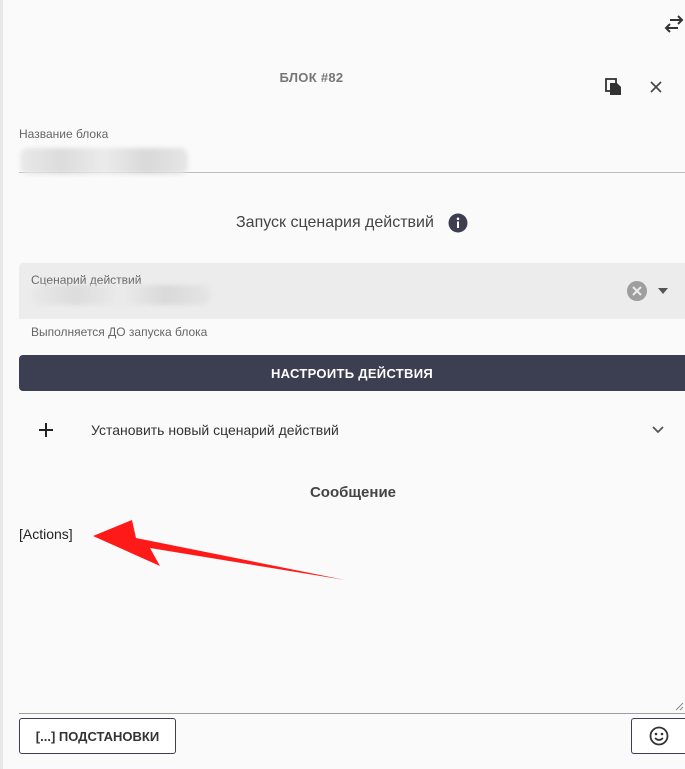 The width and height of the screenshot is (685, 769). What do you see at coordinates (46, 430) in the screenshot?
I see `plus-icon` at bounding box center [46, 430].